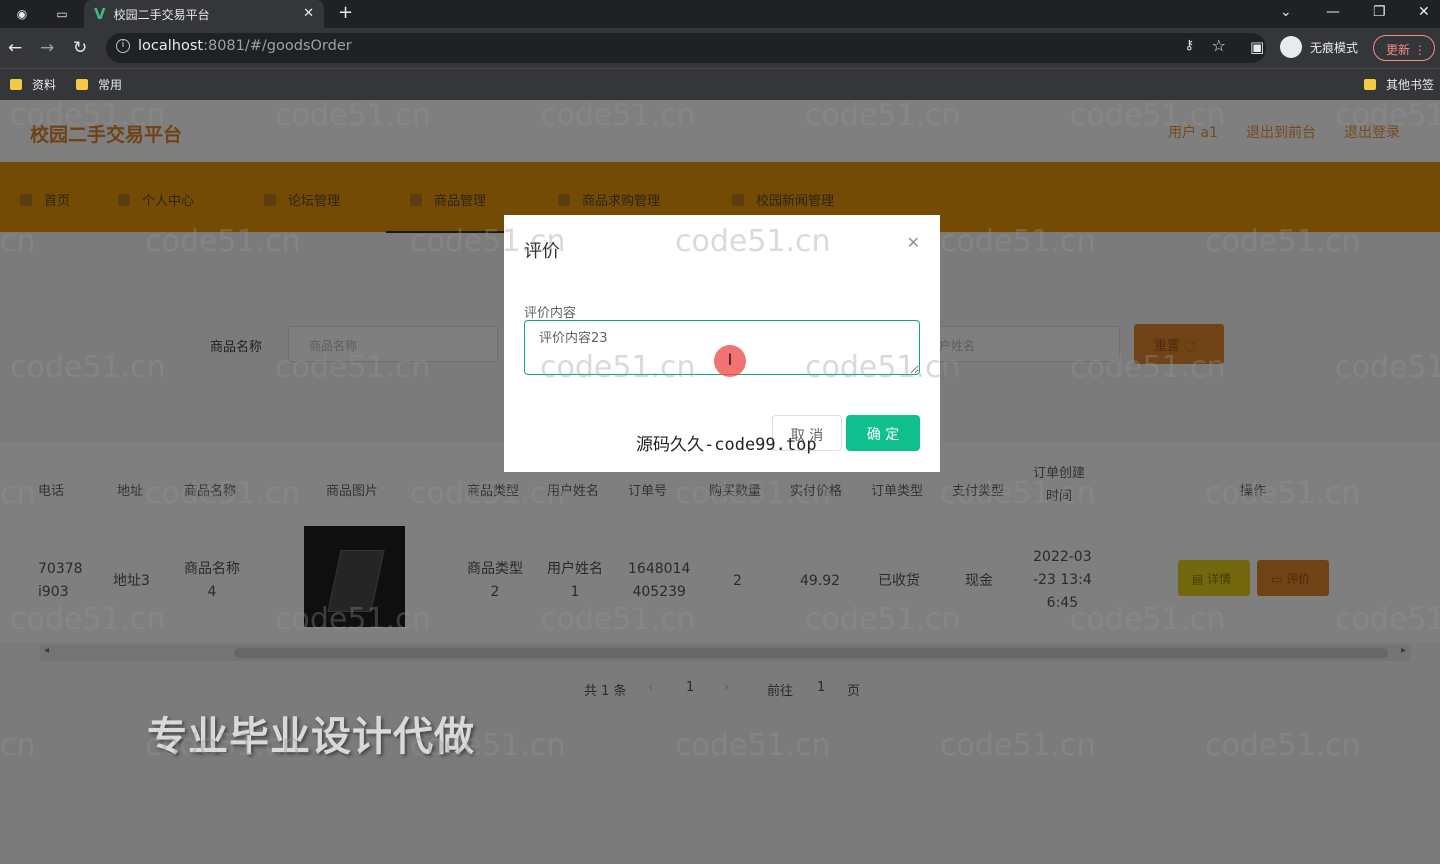  Describe the element at coordinates (686, 48) in the screenshot. I see `url-field: i localhost:8081/#/goodsOrder ⚷ ☆` at that location.